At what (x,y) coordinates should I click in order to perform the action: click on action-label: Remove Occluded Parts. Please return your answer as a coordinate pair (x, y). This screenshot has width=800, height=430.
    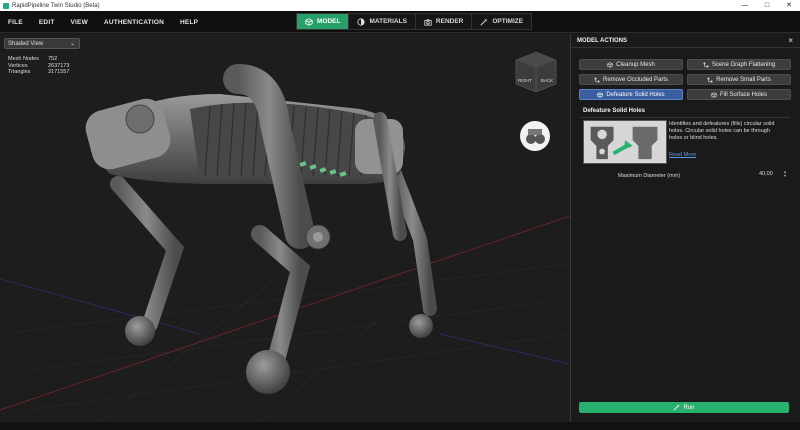
    Looking at the image, I should click on (635, 79).